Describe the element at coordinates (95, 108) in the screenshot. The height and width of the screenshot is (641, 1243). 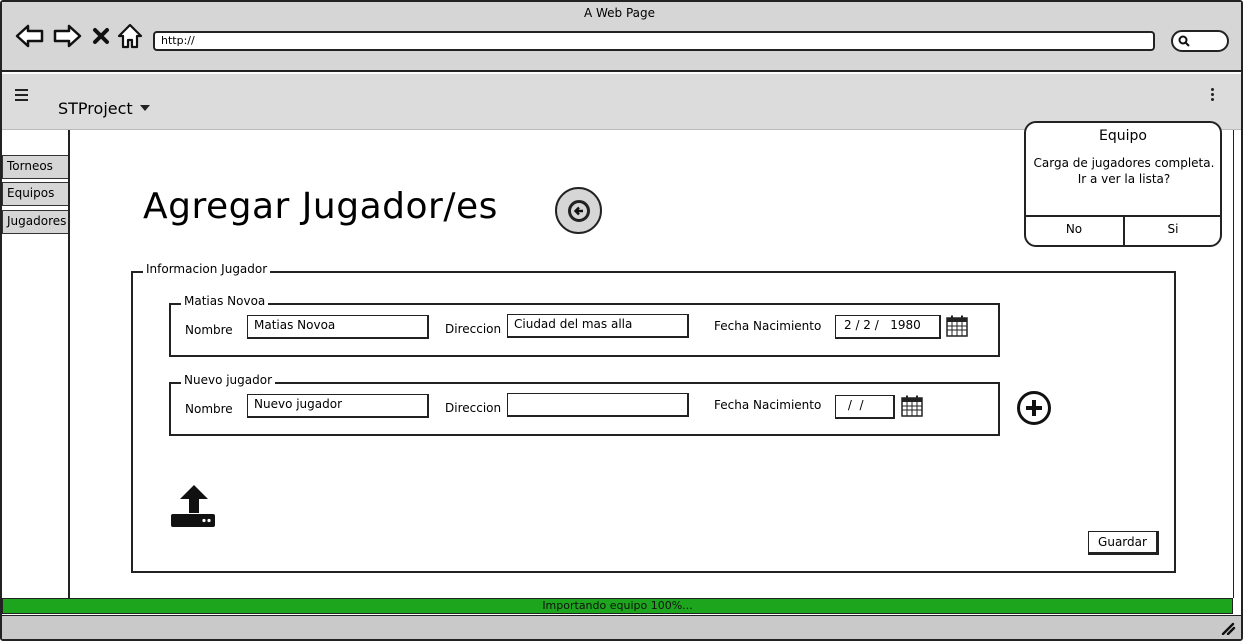
I see `project-title: STProject` at that location.